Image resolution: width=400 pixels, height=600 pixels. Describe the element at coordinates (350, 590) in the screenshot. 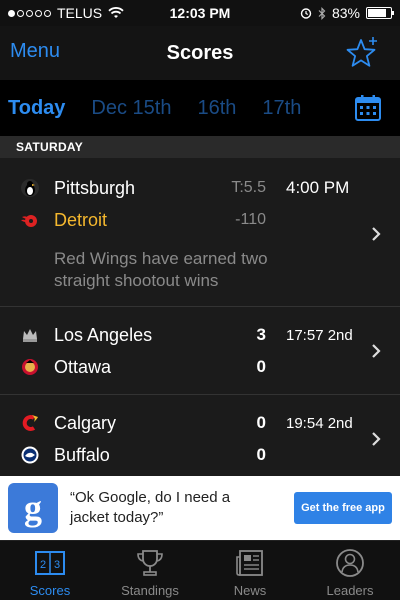

I see `tab-leaders-label: Leaders` at that location.